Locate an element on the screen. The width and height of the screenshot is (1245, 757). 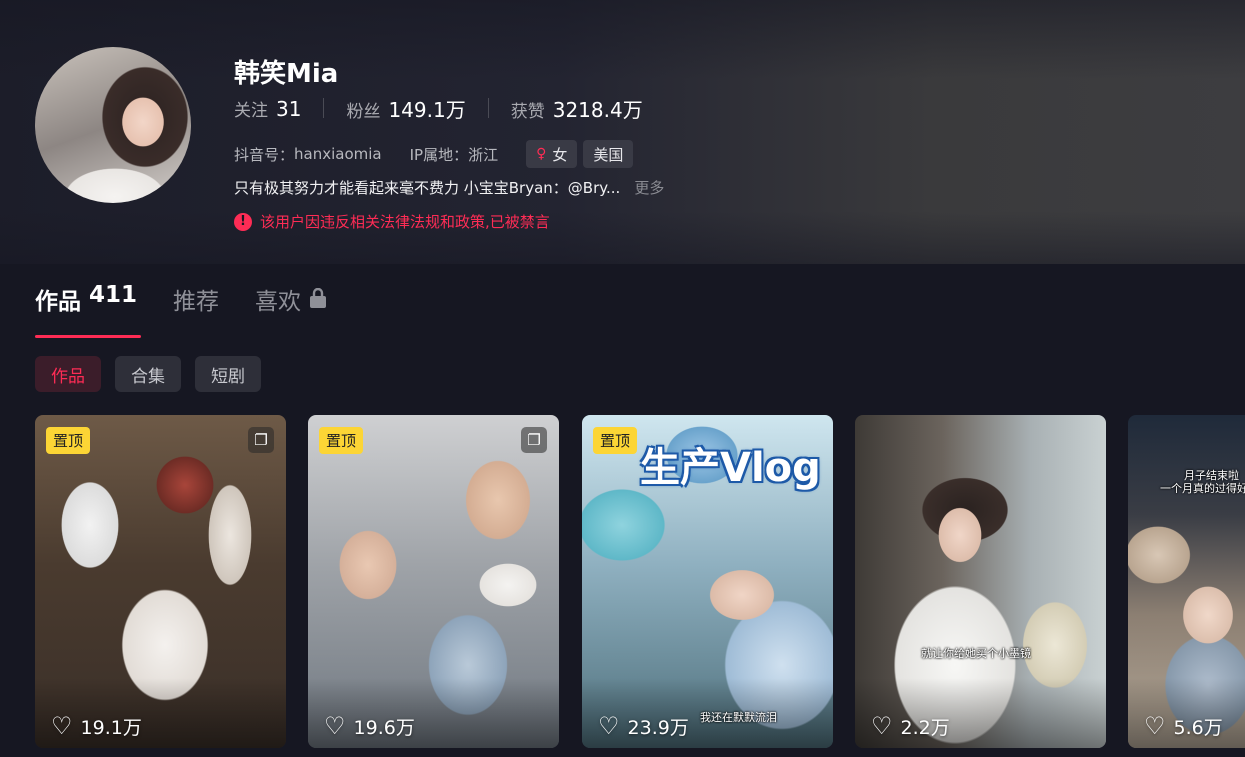
filter-collections: 合集 is located at coordinates (148, 374).